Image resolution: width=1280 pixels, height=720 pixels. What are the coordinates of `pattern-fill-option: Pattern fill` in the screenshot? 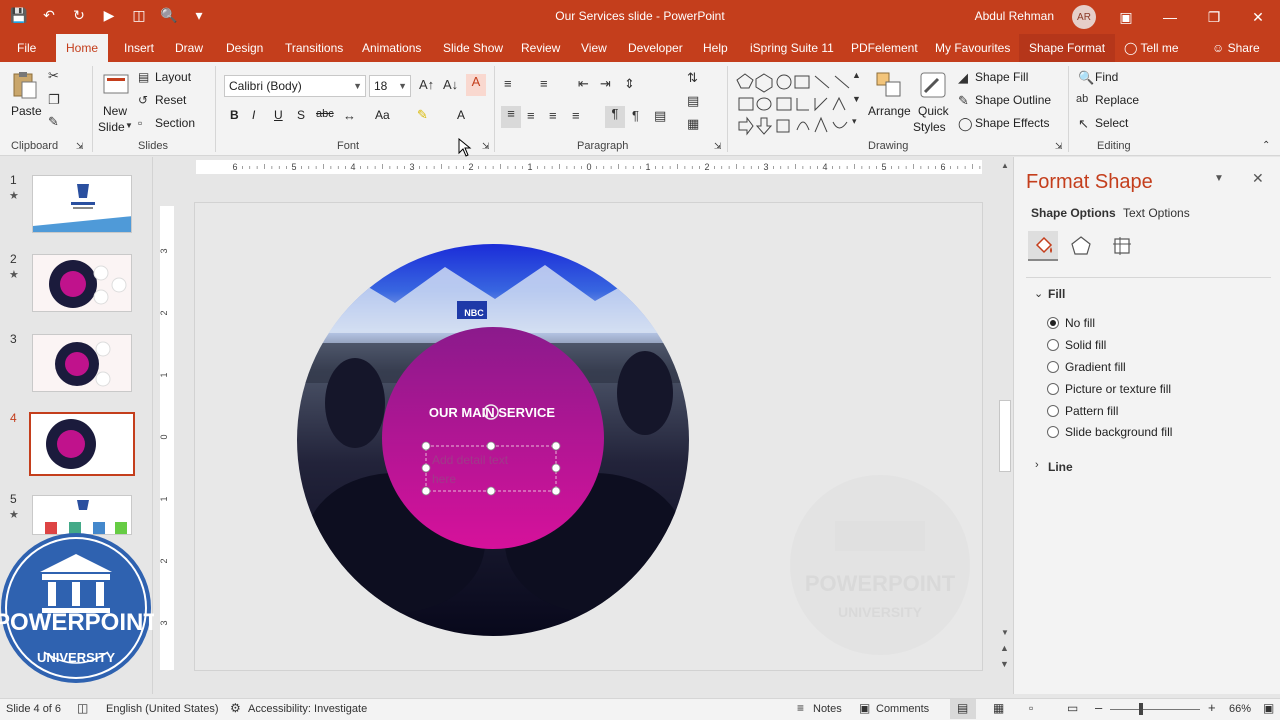 It's located at (1082, 411).